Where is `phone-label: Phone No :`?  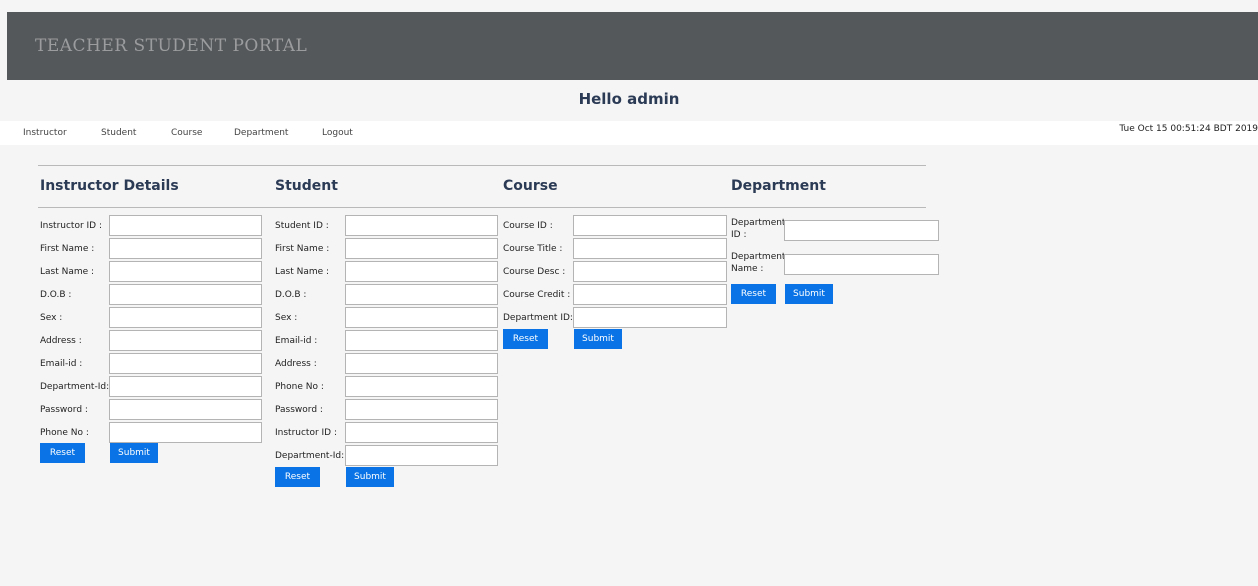 phone-label: Phone No : is located at coordinates (64, 433).